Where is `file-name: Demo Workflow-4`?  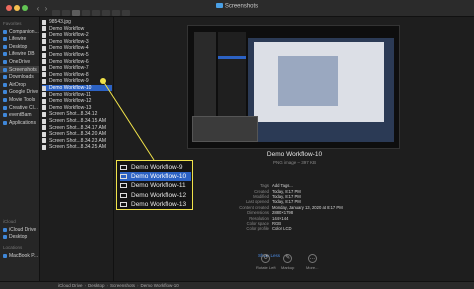 file-name: Demo Workflow-4 is located at coordinates (69, 48).